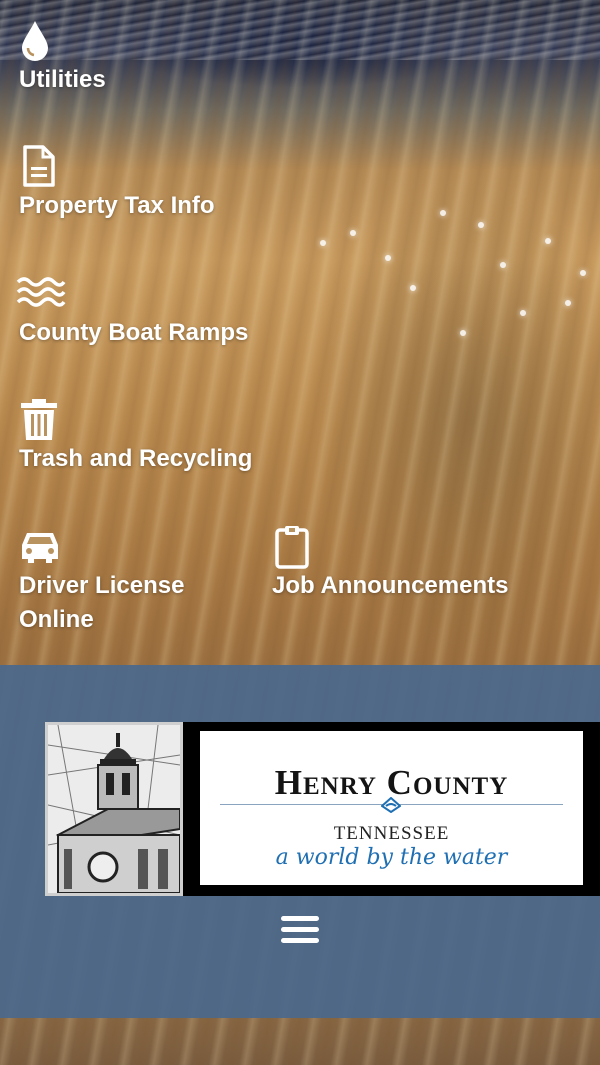  What do you see at coordinates (135, 420) in the screenshot?
I see `trash-can-icon` at bounding box center [135, 420].